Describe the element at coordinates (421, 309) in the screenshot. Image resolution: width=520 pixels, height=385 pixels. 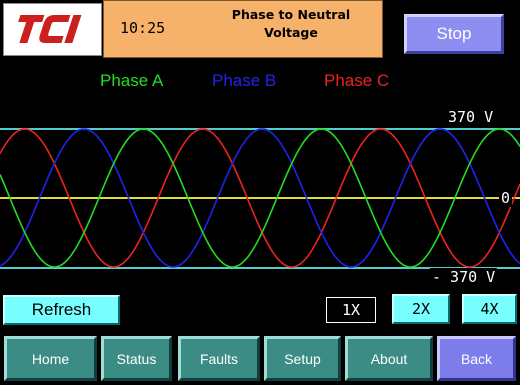
I see `zoom-2x-button: 2X` at that location.